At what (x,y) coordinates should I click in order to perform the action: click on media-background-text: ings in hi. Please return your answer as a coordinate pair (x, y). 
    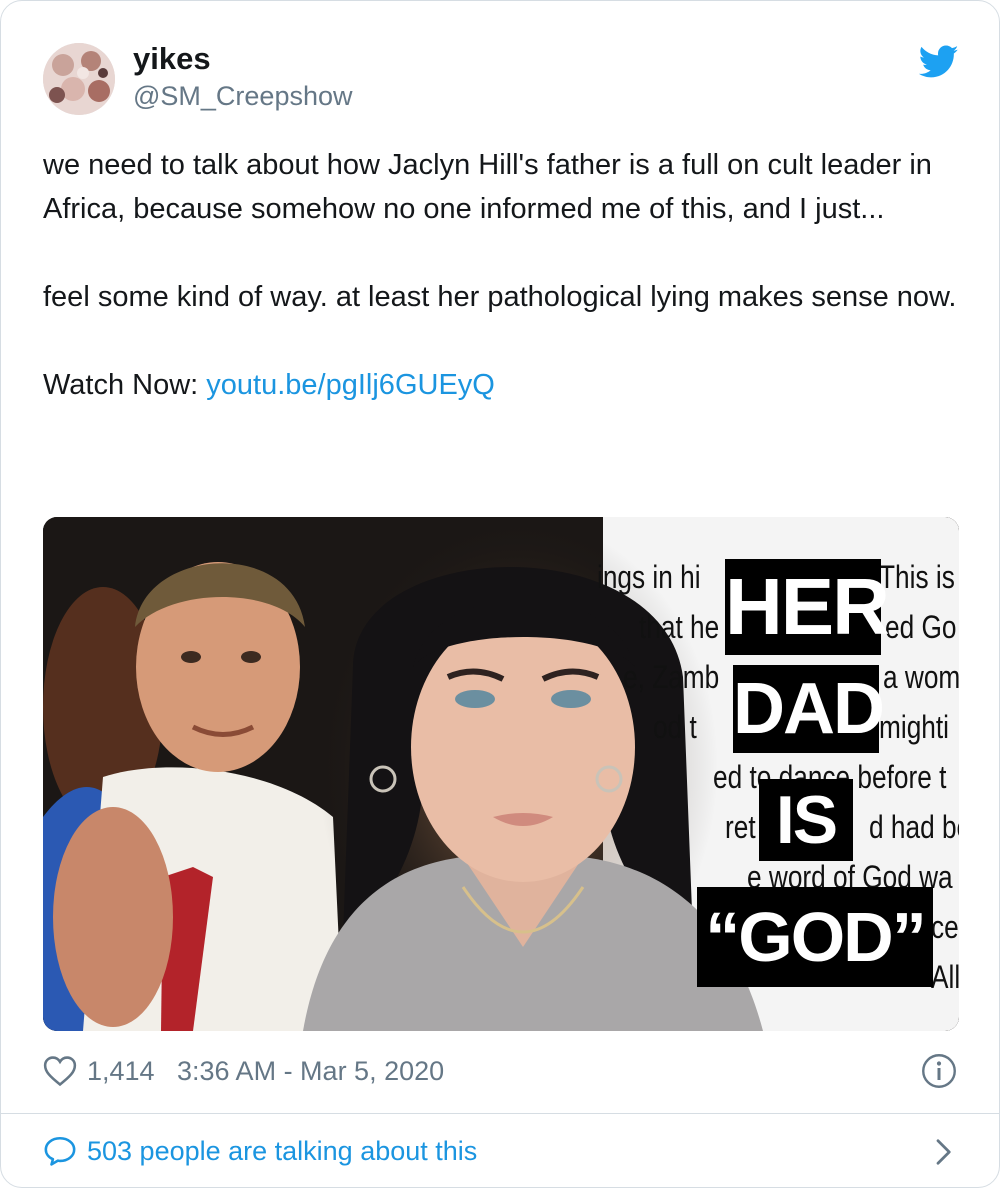
    Looking at the image, I should click on (649, 577).